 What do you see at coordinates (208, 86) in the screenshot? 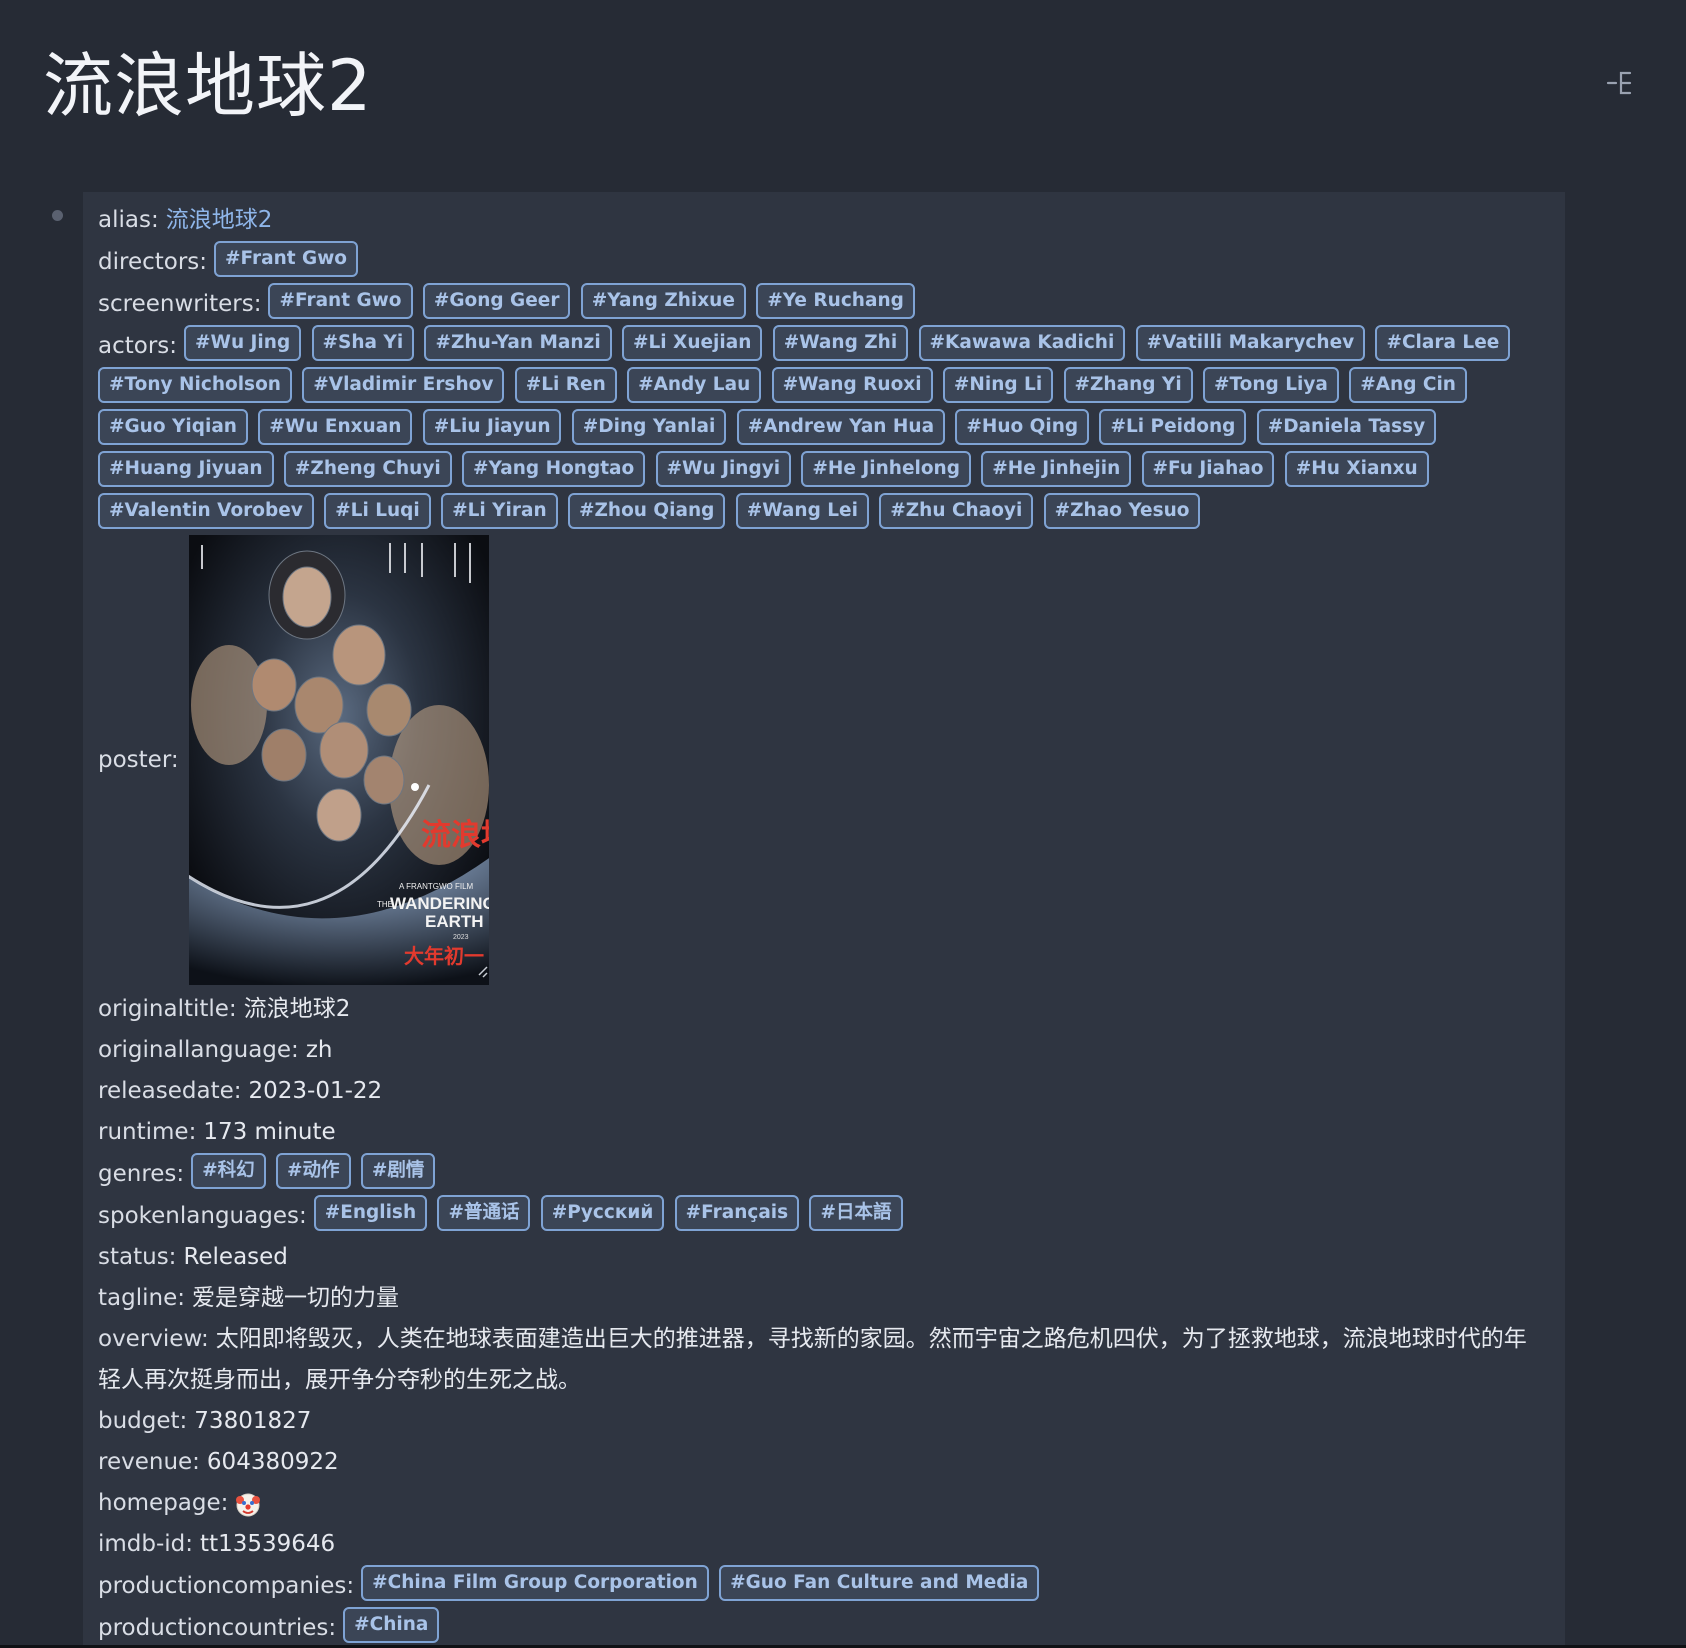
I see `page-title: 流浪地球2` at bounding box center [208, 86].